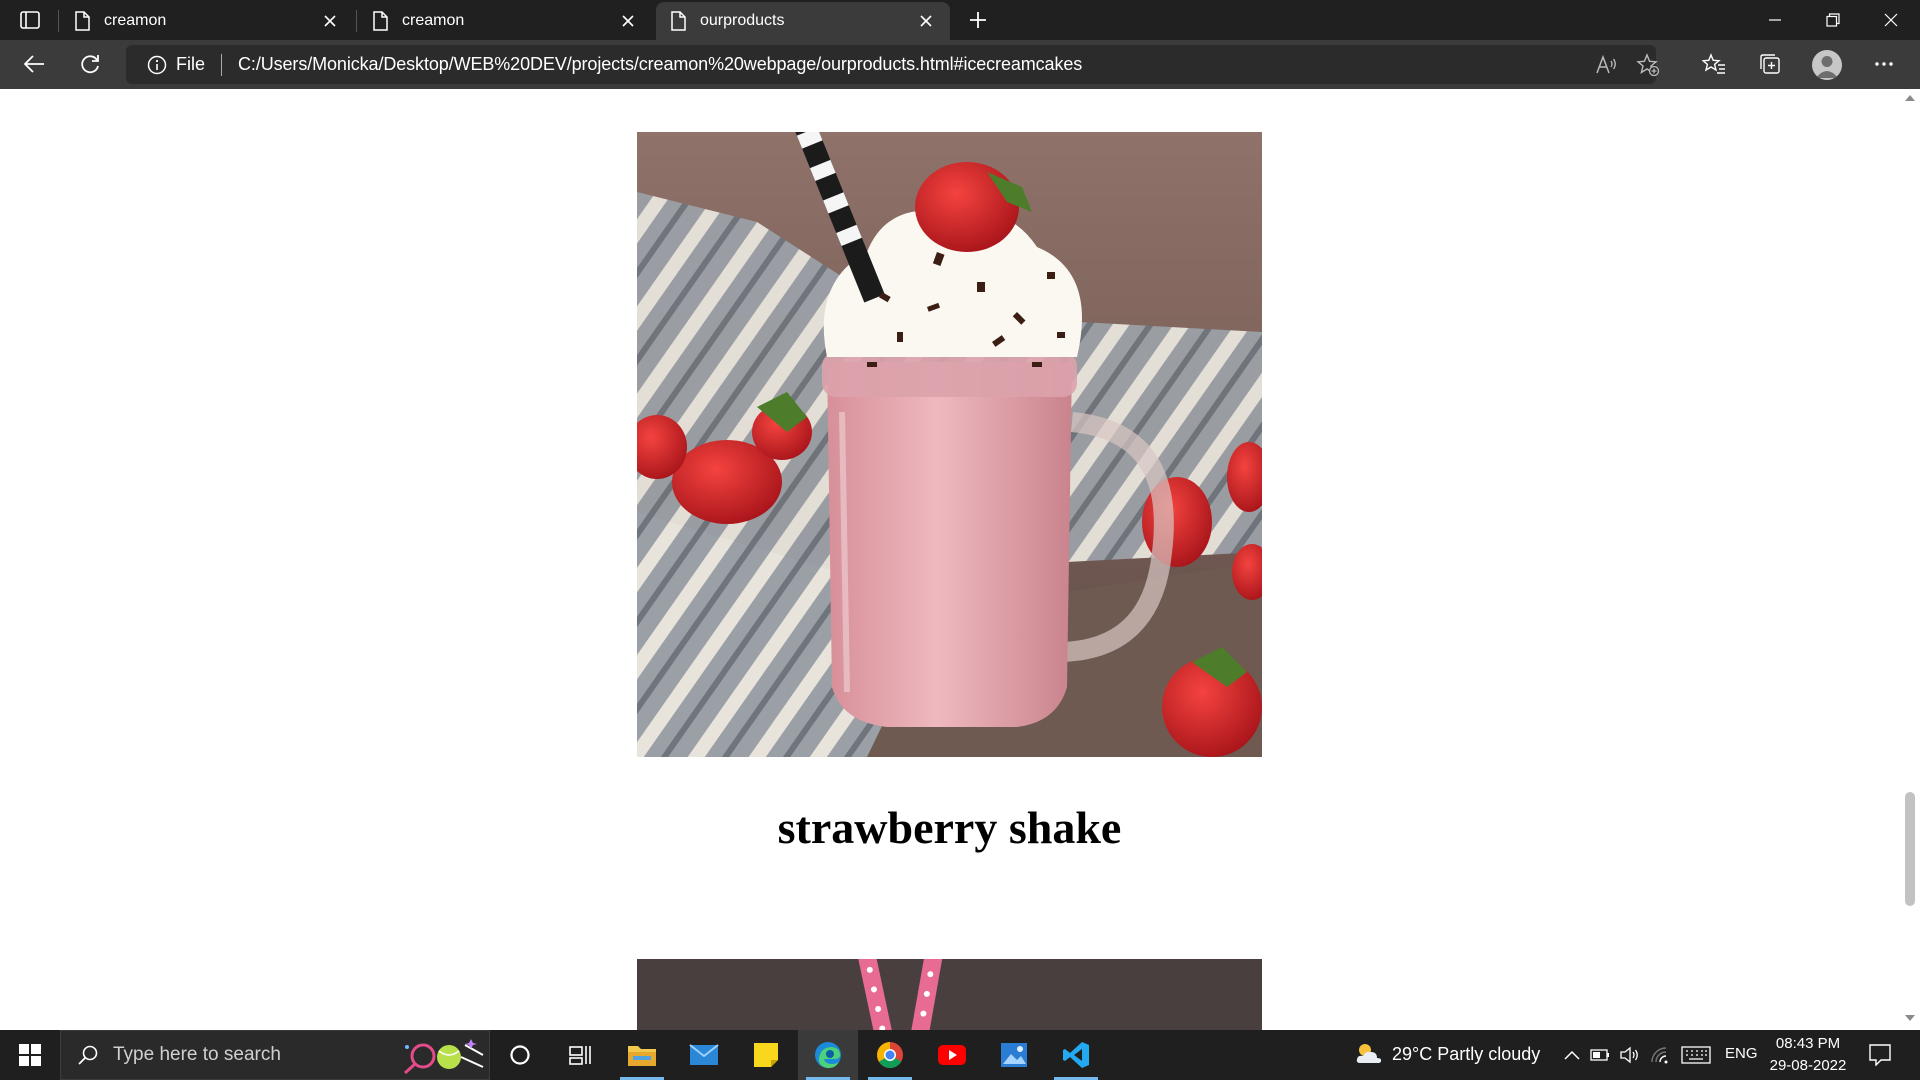 Image resolution: width=1920 pixels, height=1080 pixels. I want to click on action-center-icon, so click(1880, 1055).